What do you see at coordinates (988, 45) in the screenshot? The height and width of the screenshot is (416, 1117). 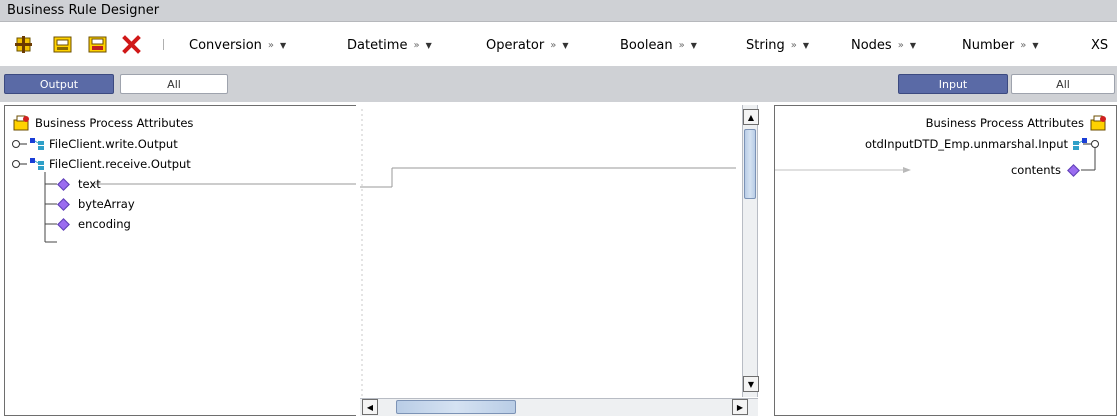 I see `menu-label: Number` at bounding box center [988, 45].